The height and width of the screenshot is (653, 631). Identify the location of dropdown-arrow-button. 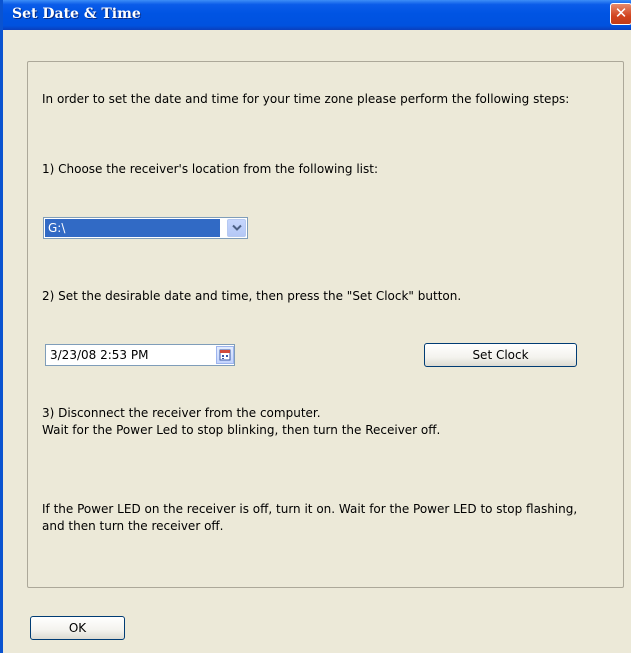
(236, 228).